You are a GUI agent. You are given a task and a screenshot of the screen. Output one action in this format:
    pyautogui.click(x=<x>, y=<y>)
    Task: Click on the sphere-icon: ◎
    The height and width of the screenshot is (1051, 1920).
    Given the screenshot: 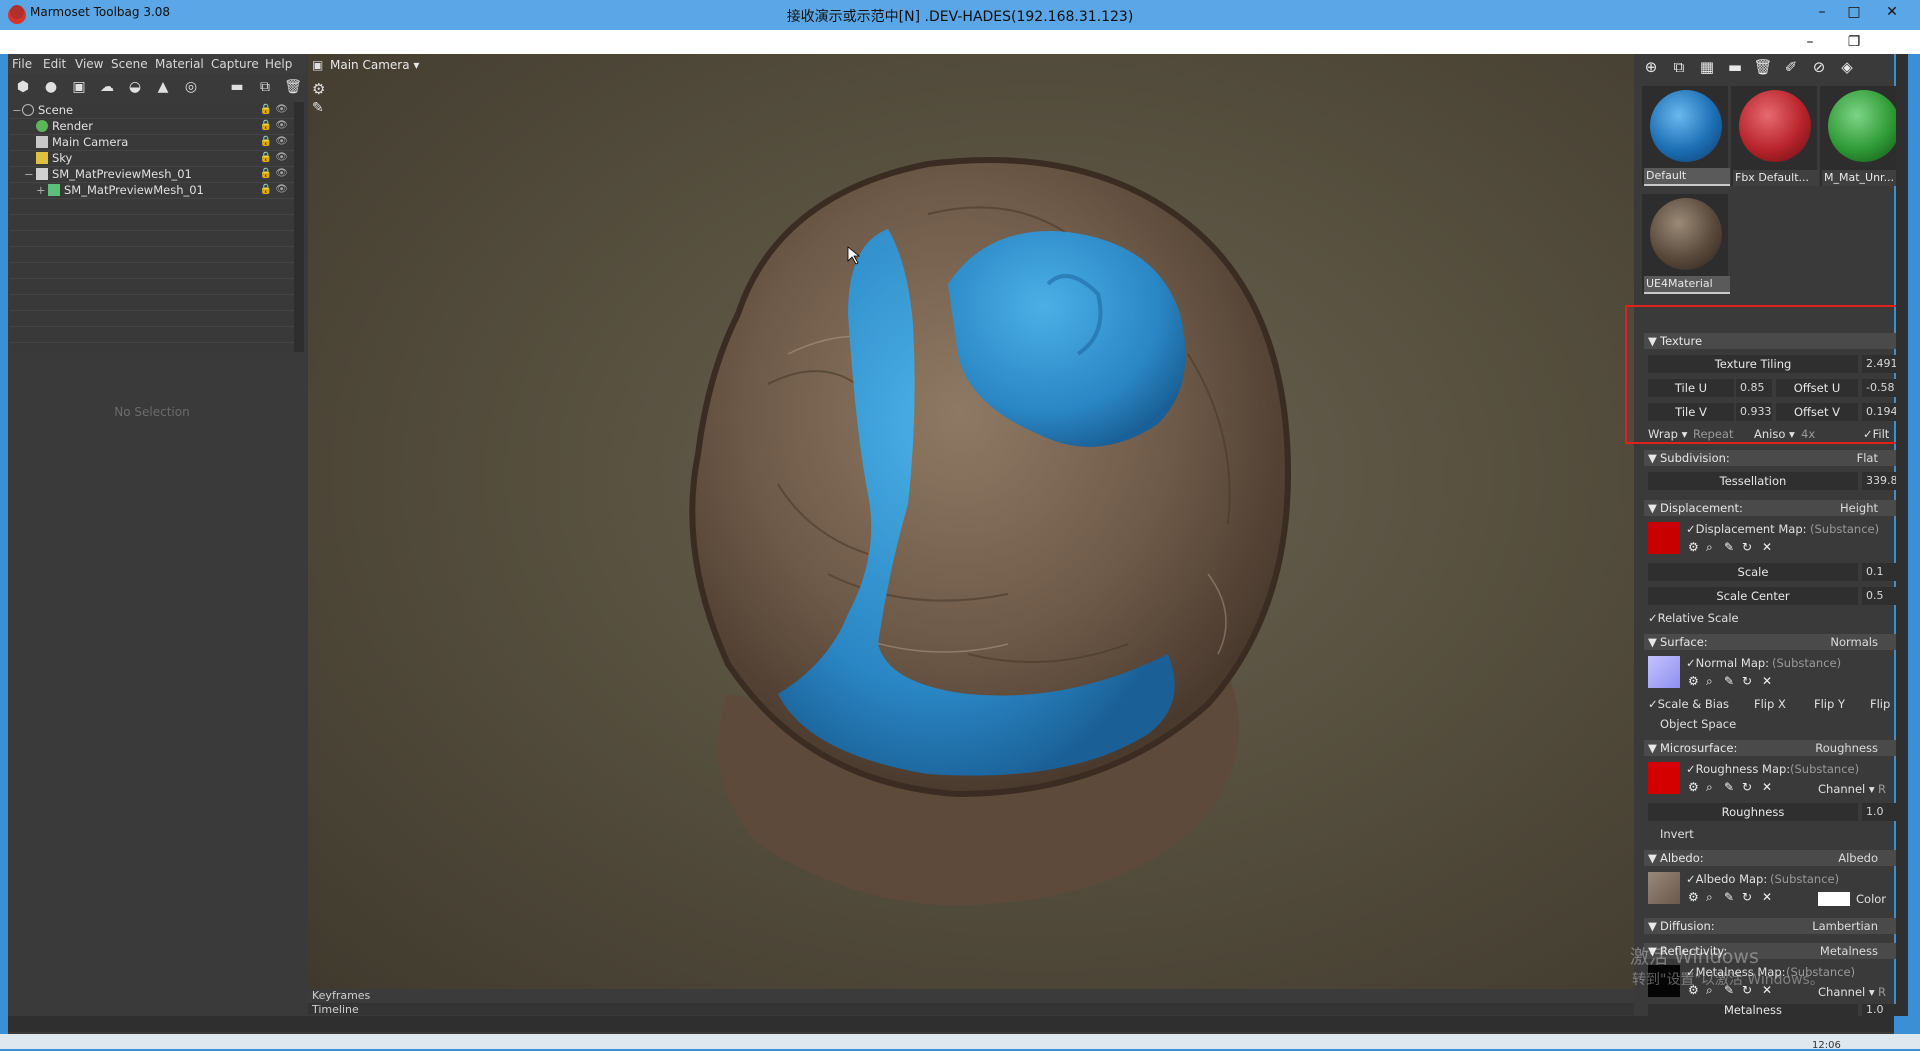 What is the action you would take?
    pyautogui.click(x=191, y=87)
    